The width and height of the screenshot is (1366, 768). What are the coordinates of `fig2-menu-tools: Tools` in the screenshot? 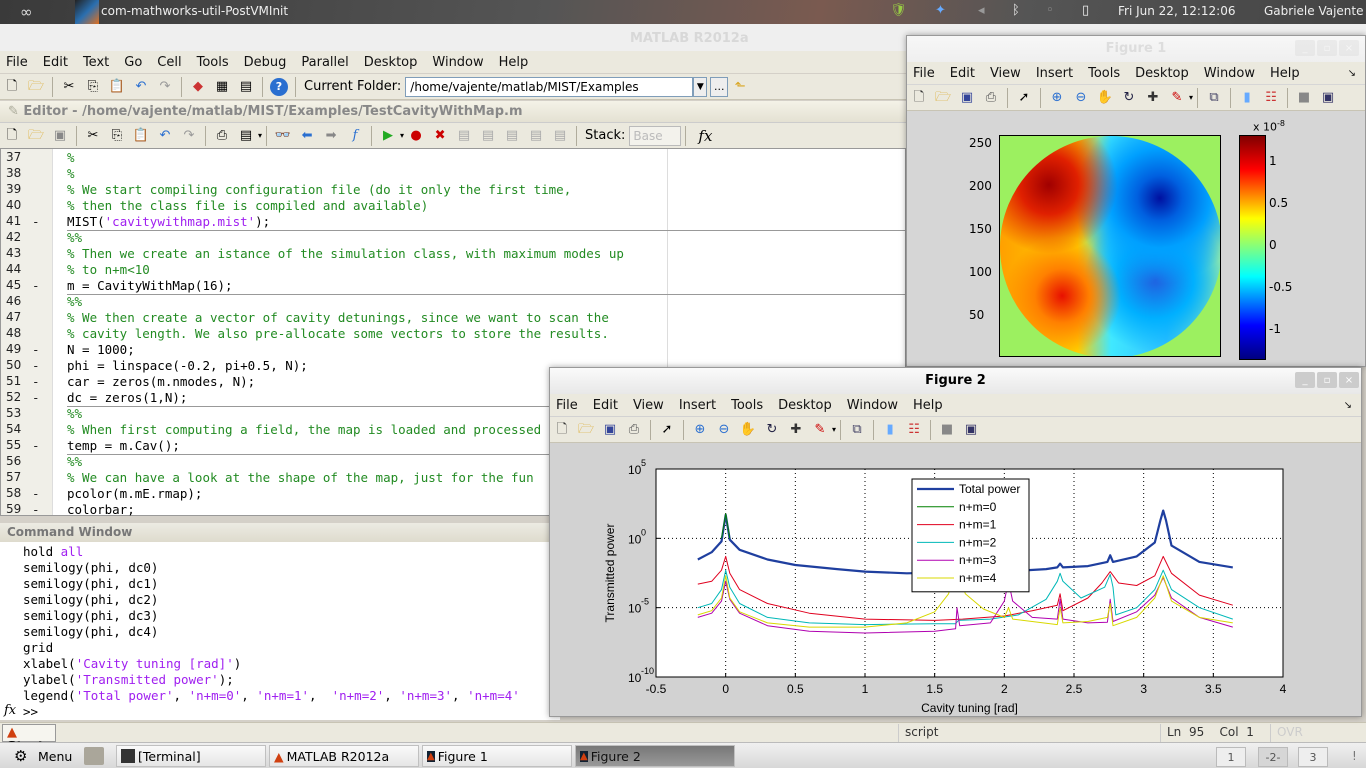 It's located at (747, 405).